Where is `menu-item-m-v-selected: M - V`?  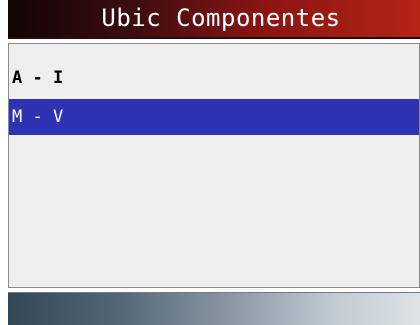
menu-item-m-v-selected: M - V is located at coordinates (214, 117).